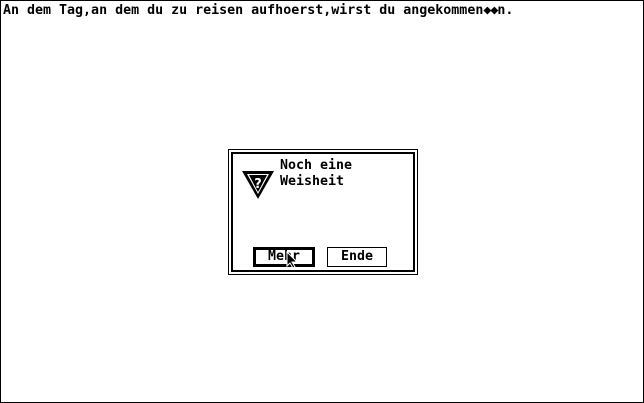  I want to click on mehr-button: Mehr, so click(284, 257).